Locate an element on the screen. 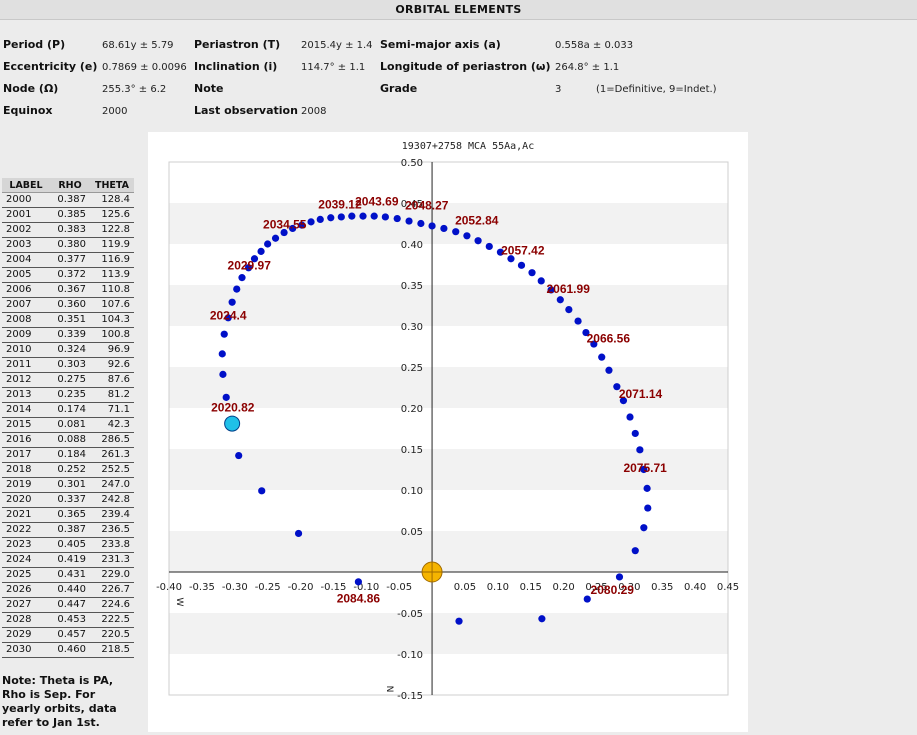  column-header-theta: THETA is located at coordinates (112, 185).